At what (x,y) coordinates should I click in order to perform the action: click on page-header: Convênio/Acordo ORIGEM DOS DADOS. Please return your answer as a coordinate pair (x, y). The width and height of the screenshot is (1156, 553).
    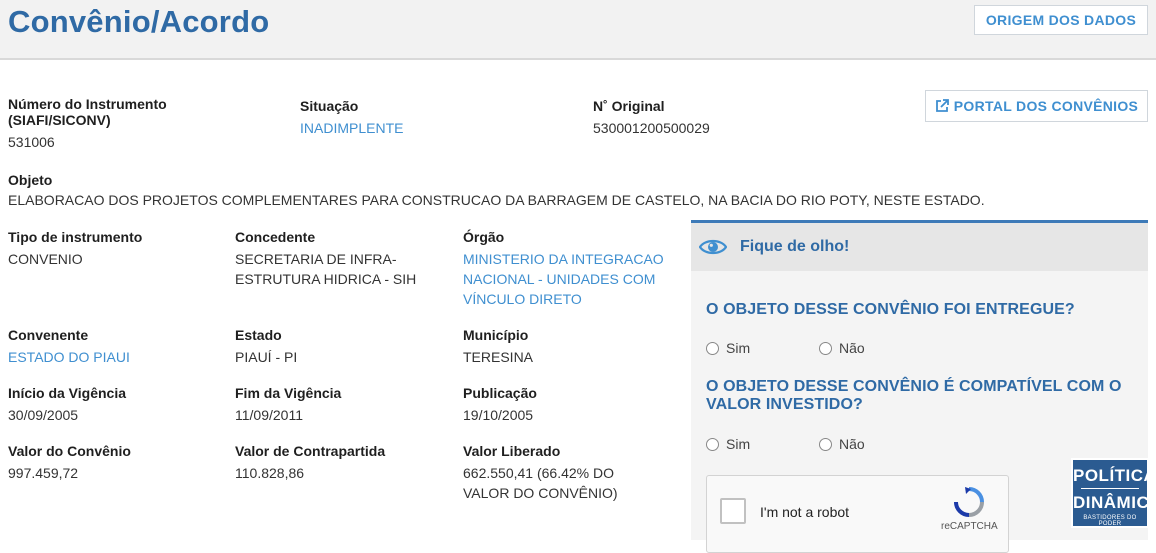
    Looking at the image, I should click on (578, 30).